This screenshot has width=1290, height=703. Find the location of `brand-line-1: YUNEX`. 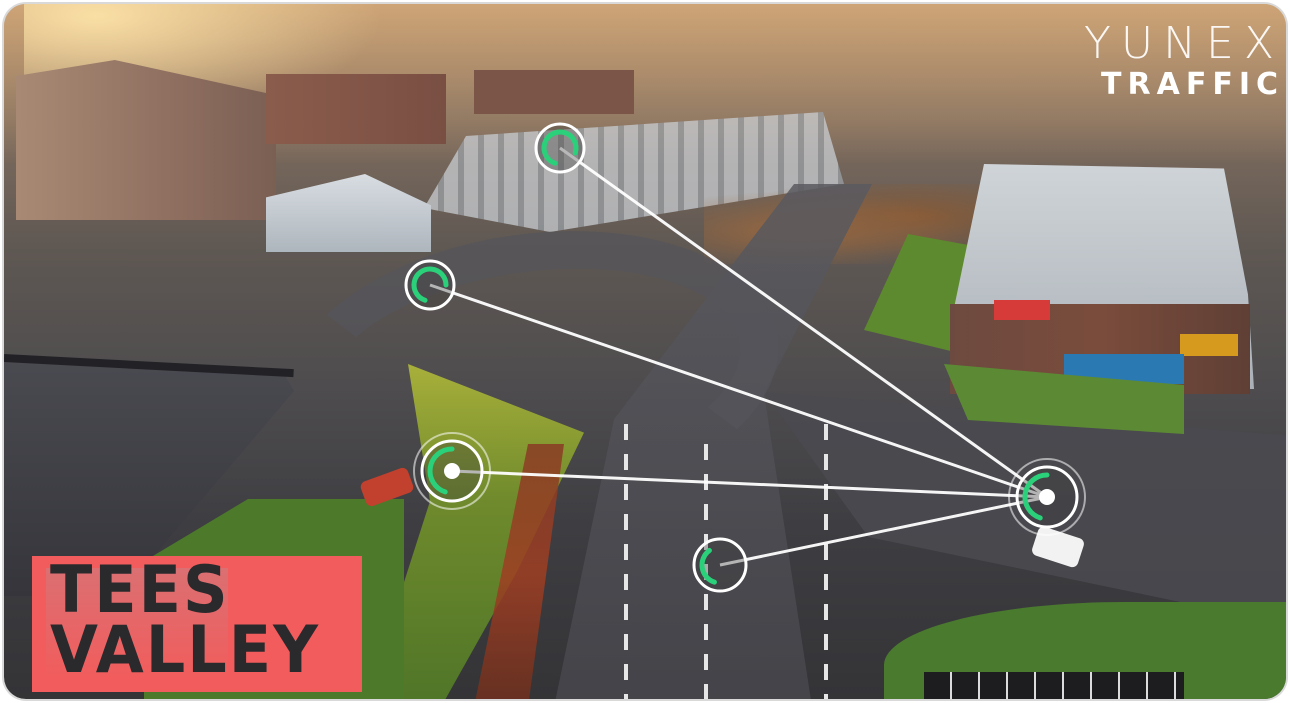

brand-line-1: YUNEX is located at coordinates (1184, 43).